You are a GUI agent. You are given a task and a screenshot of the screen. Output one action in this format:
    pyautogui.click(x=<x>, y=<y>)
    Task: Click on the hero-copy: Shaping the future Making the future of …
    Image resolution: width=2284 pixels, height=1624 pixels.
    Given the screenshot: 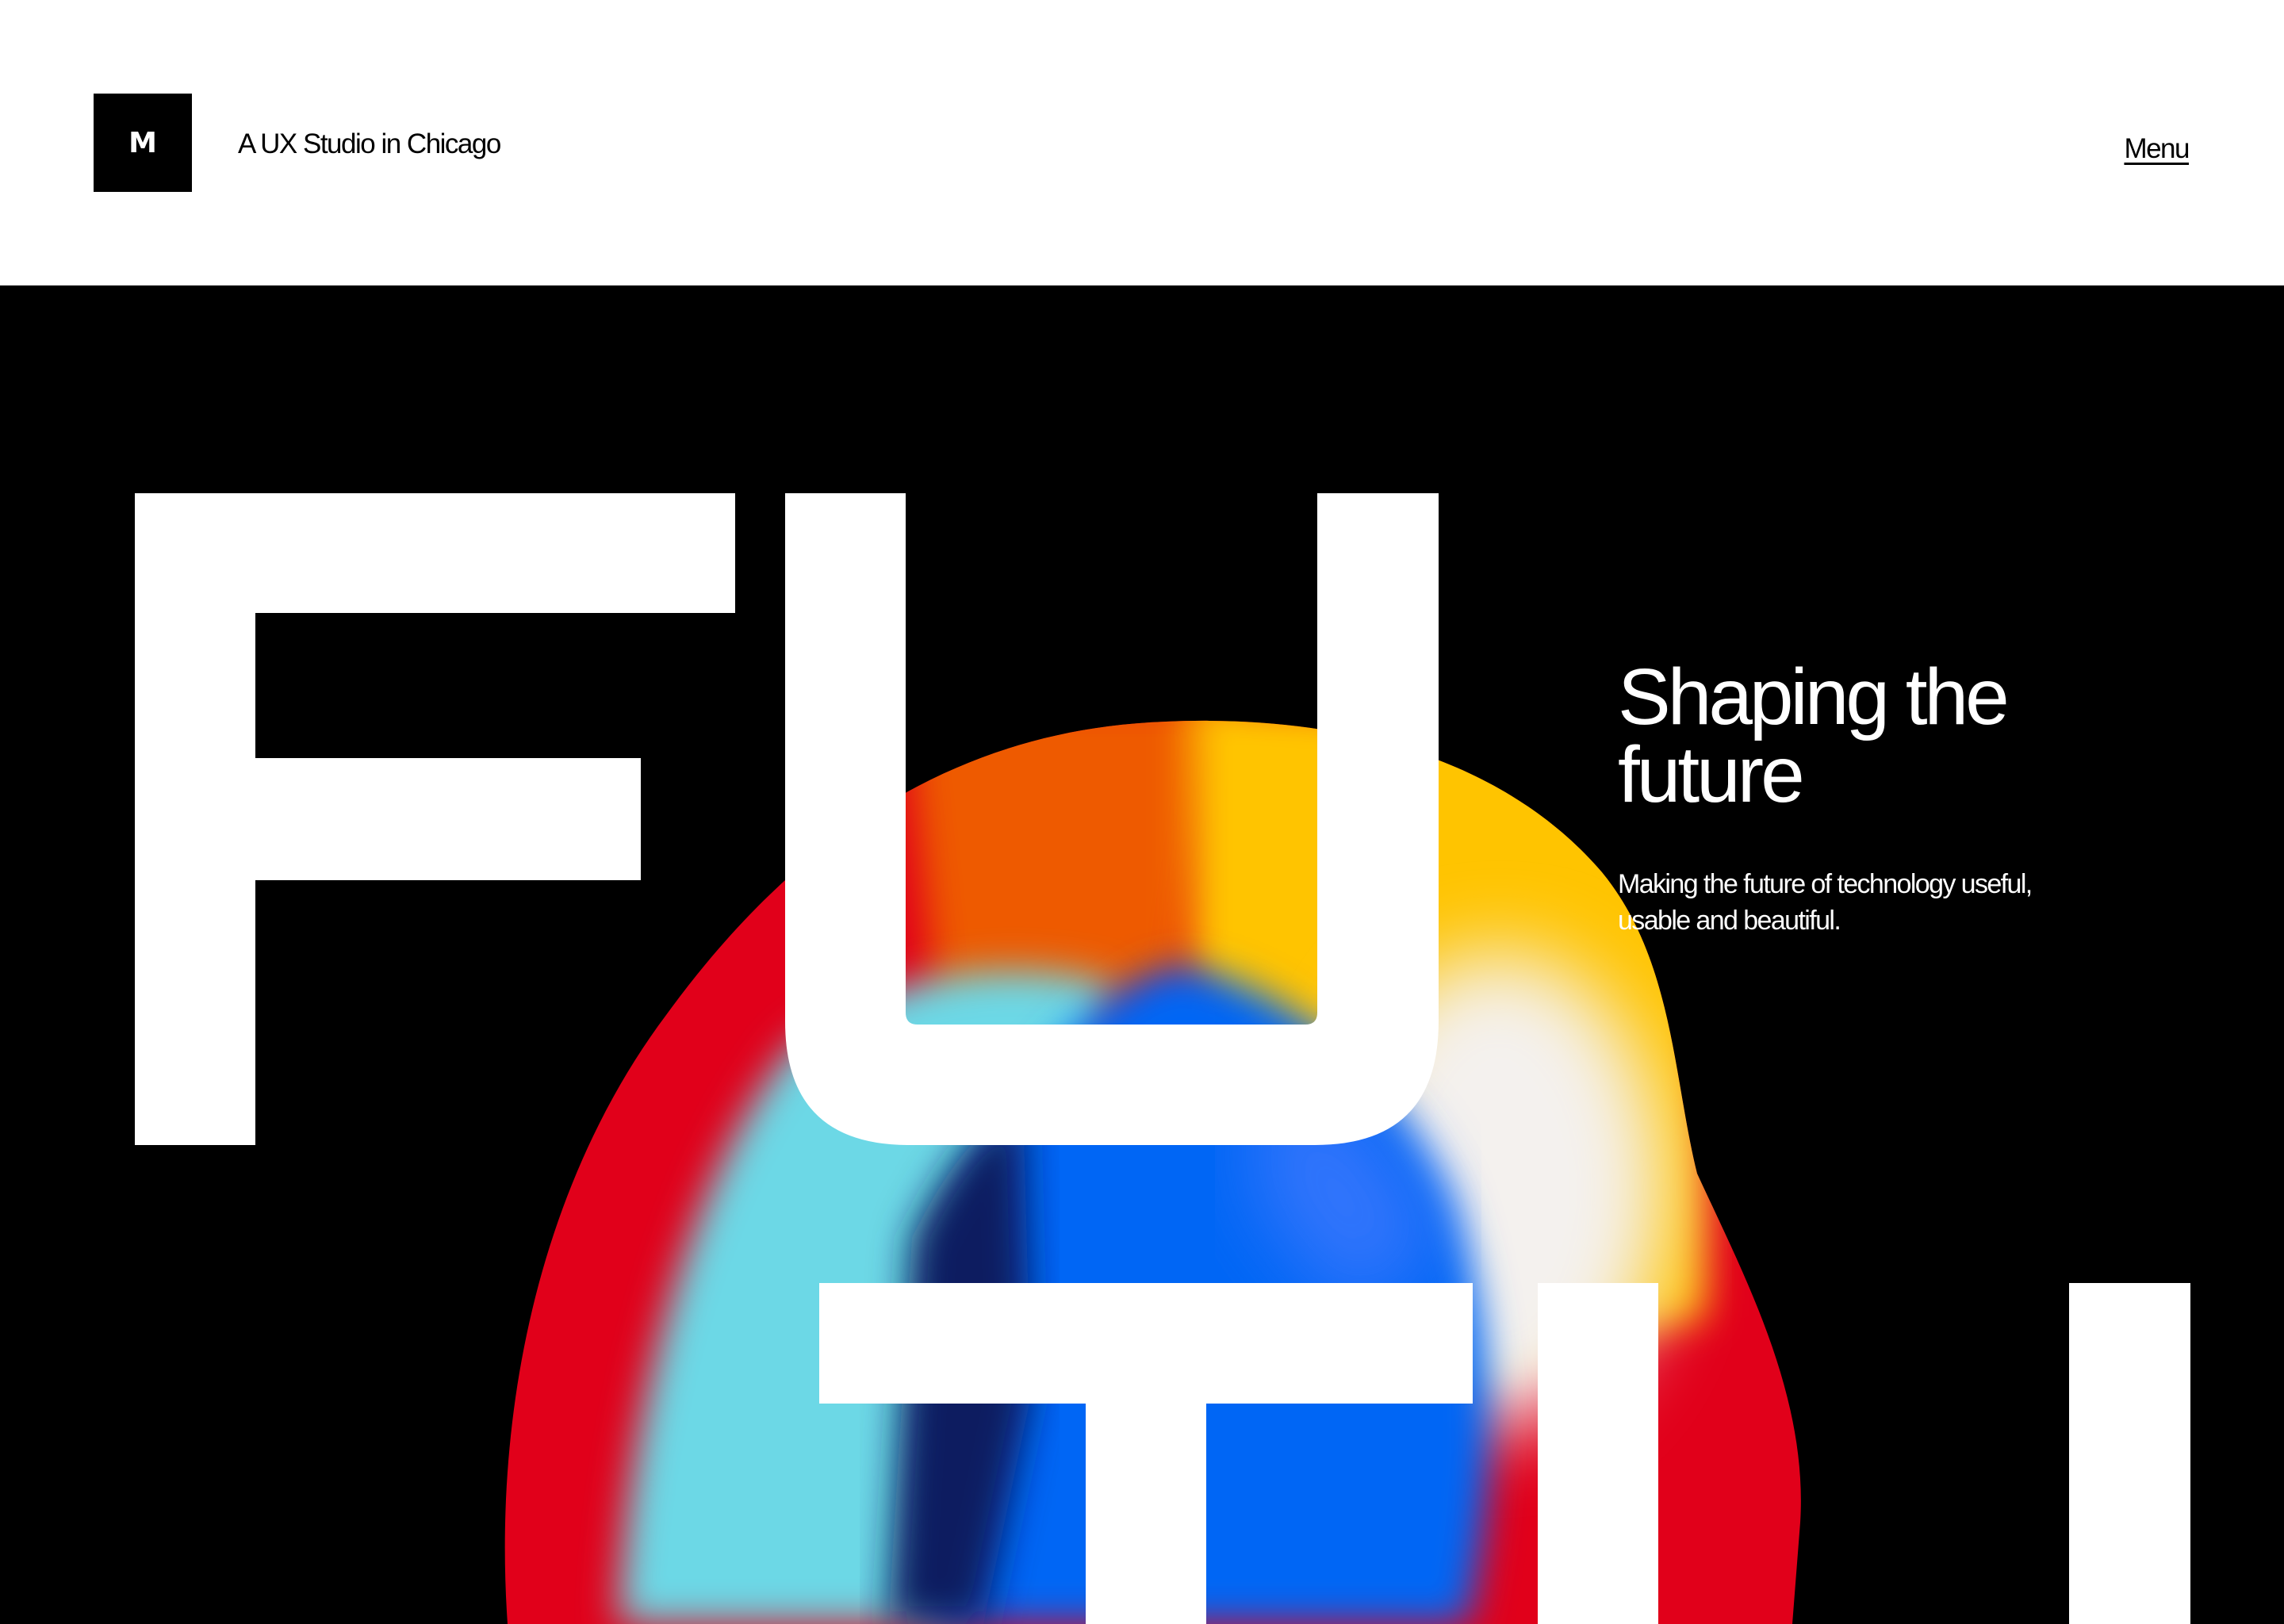 What is the action you would take?
    pyautogui.click(x=1871, y=796)
    